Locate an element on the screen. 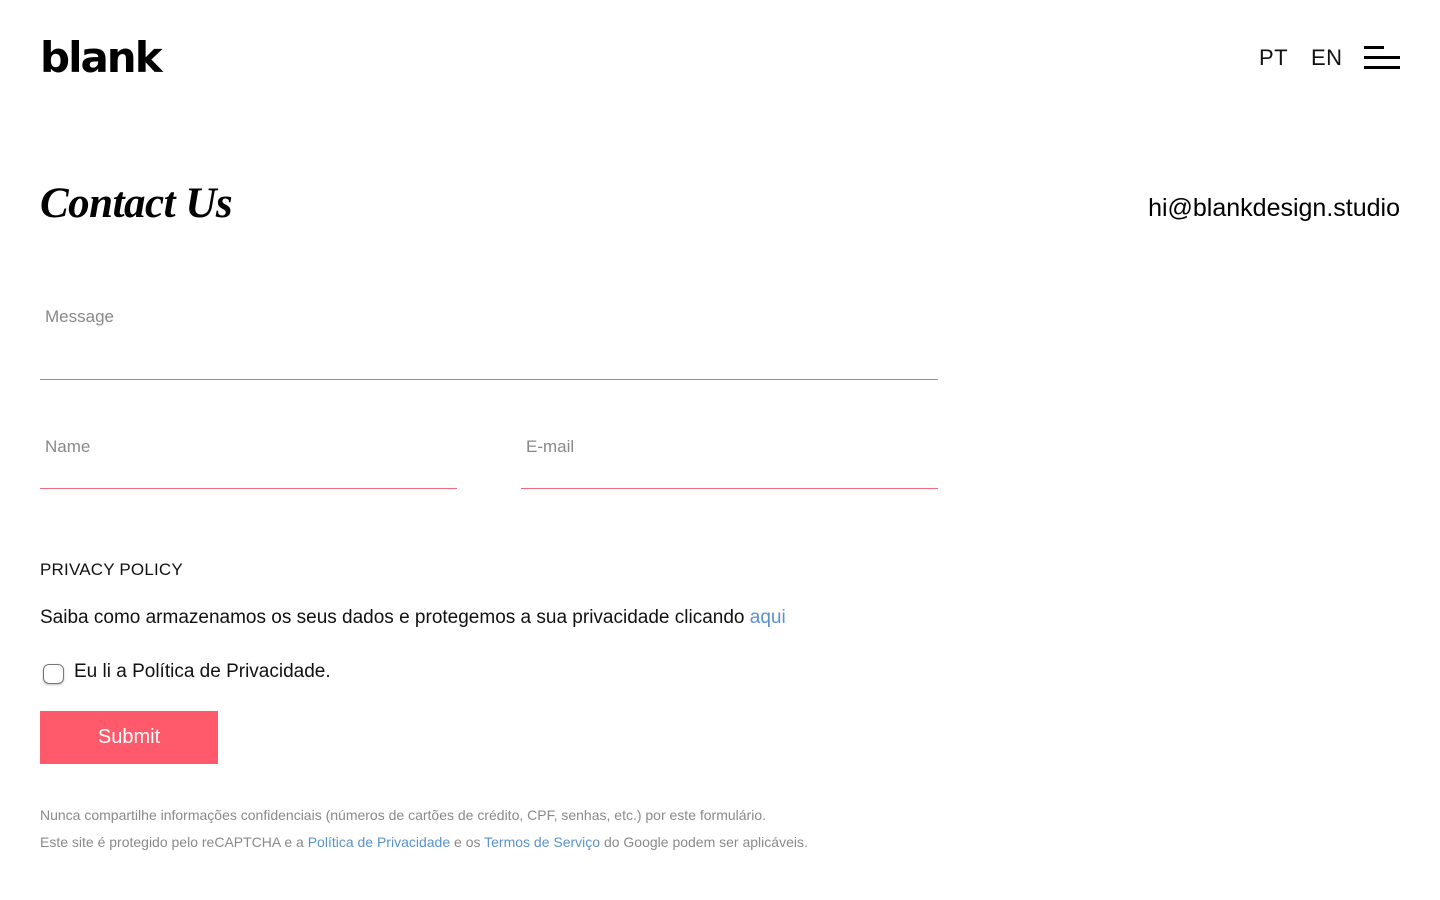 The width and height of the screenshot is (1440, 900). email-field is located at coordinates (729, 459).